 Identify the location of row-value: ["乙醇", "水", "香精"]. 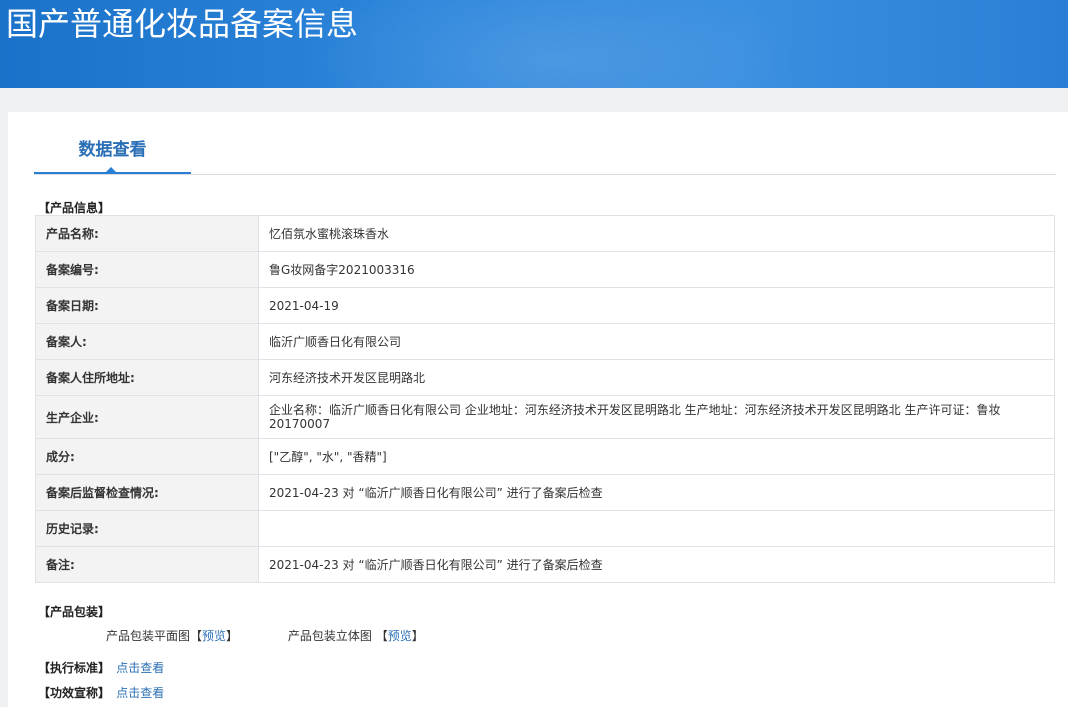
(656, 456).